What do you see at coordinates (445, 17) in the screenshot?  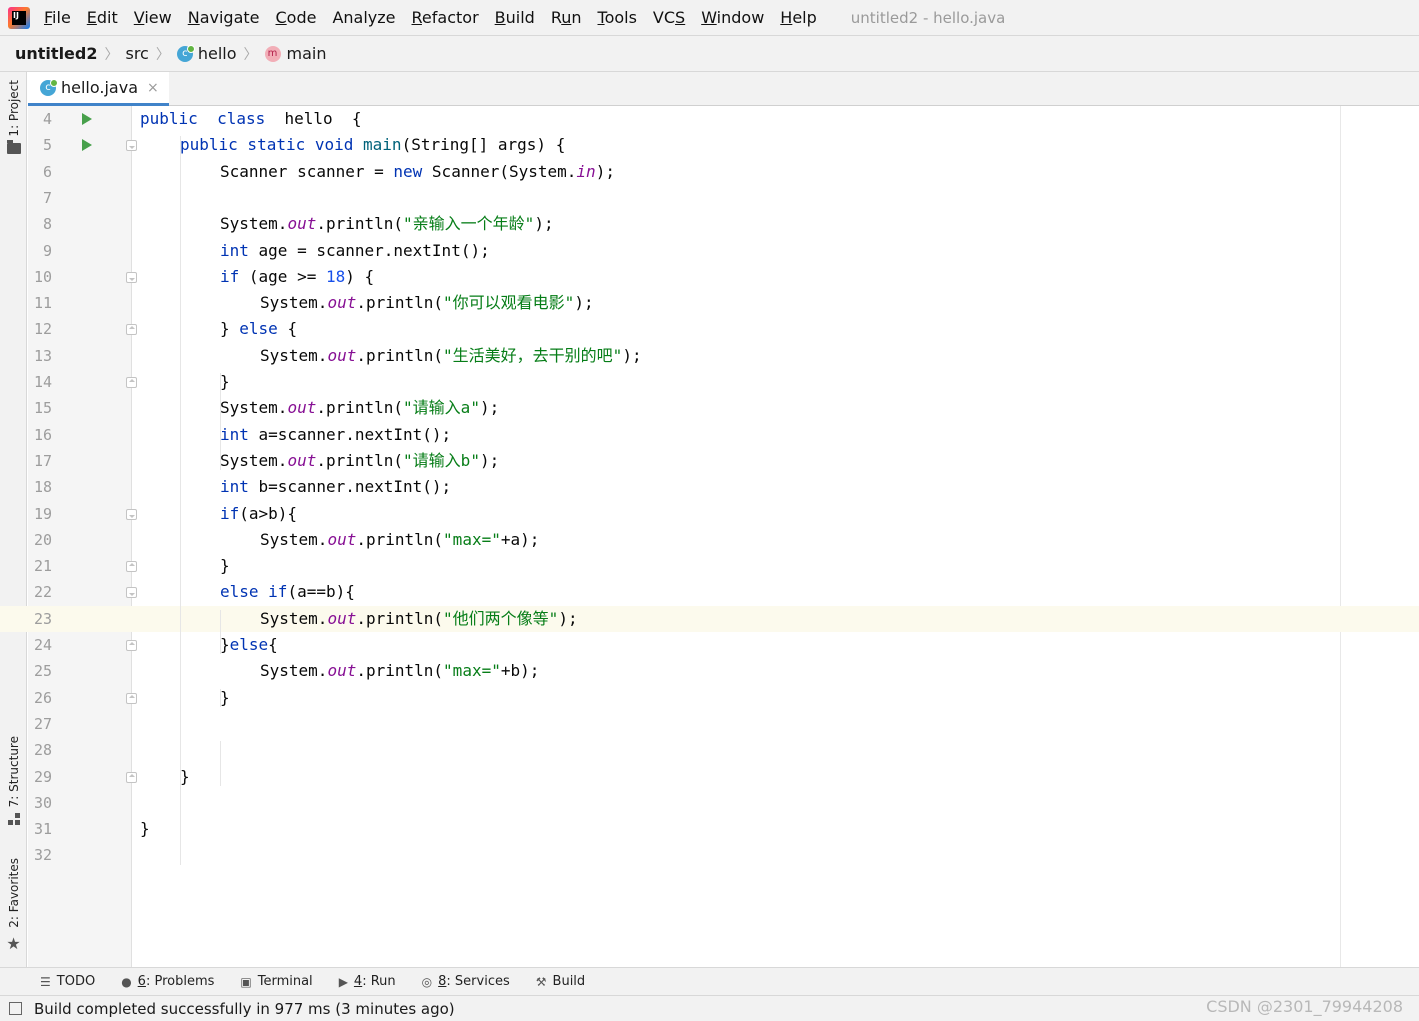 I see `menu-refactor: Refactor` at bounding box center [445, 17].